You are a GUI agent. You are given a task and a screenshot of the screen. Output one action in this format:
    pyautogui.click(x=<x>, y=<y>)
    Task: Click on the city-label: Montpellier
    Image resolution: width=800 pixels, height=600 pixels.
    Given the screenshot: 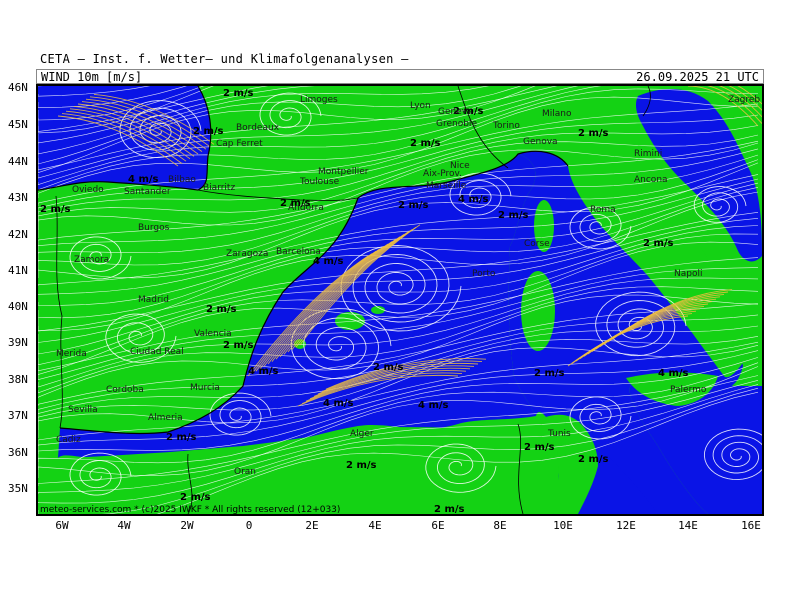 What is the action you would take?
    pyautogui.click(x=343, y=172)
    